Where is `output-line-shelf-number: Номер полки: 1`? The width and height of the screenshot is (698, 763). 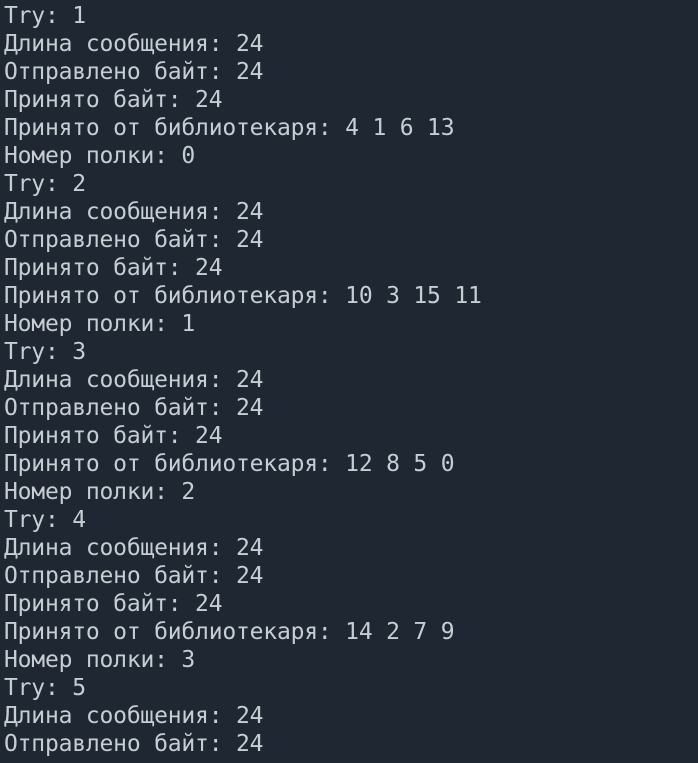
output-line-shelf-number: Номер полки: 1 is located at coordinates (100, 324).